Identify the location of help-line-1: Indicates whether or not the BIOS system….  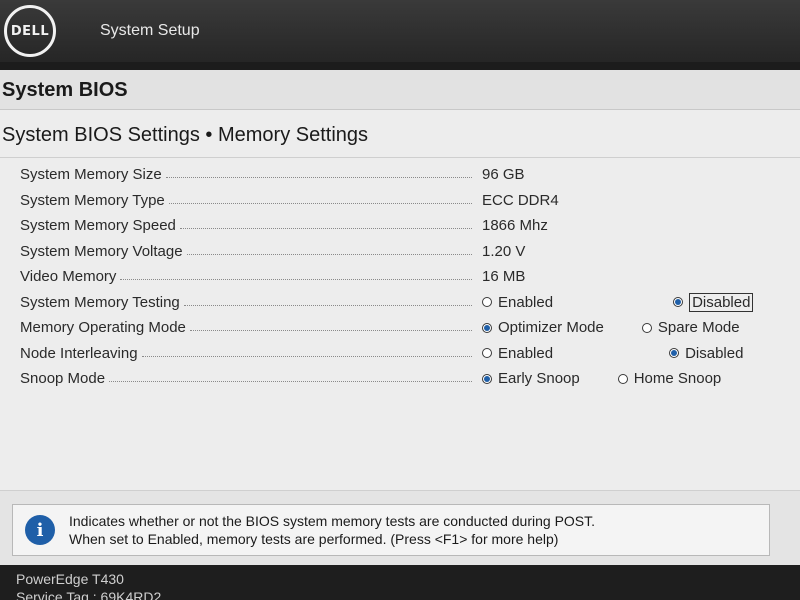
(332, 521).